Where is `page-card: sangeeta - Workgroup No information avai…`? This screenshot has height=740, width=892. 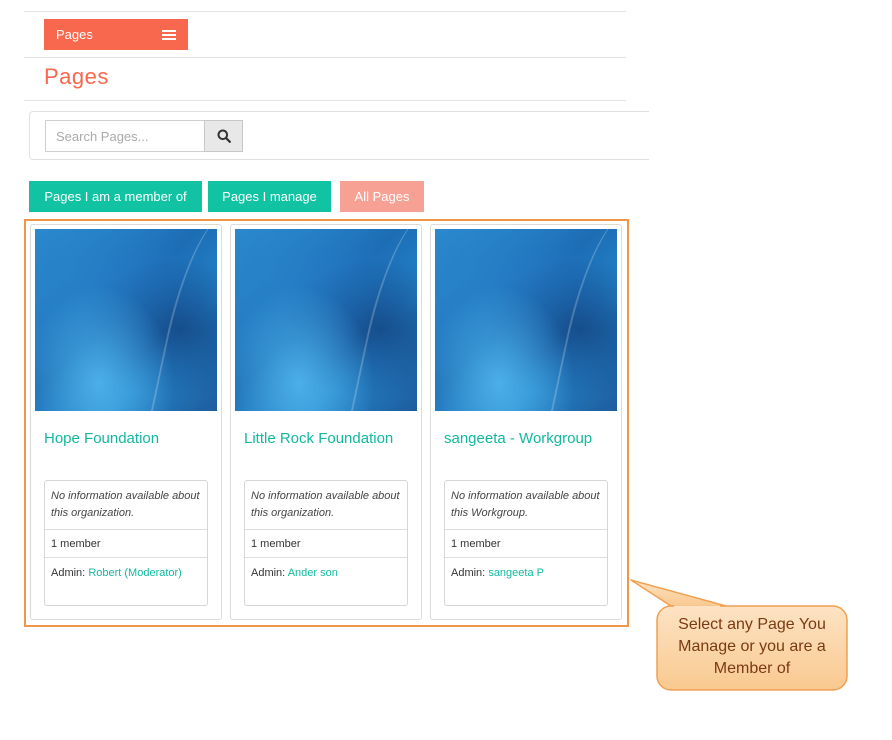 page-card: sangeeta - Workgroup No information avai… is located at coordinates (526, 422).